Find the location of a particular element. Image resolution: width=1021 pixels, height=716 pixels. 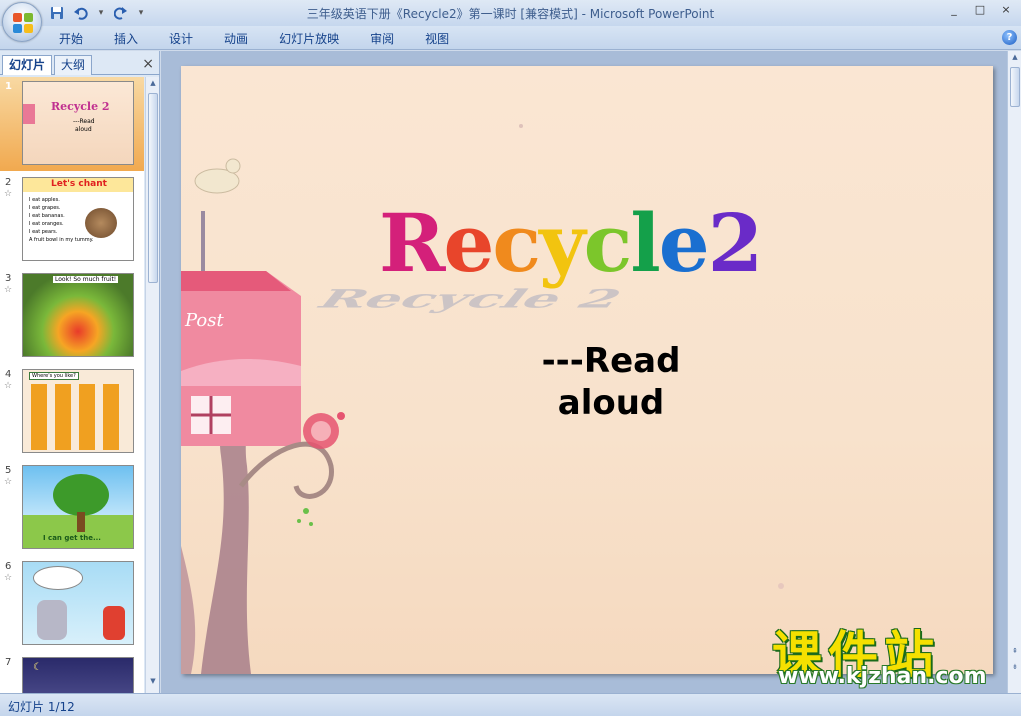

next-slide-icon: ⇟ is located at coordinates (1015, 669).